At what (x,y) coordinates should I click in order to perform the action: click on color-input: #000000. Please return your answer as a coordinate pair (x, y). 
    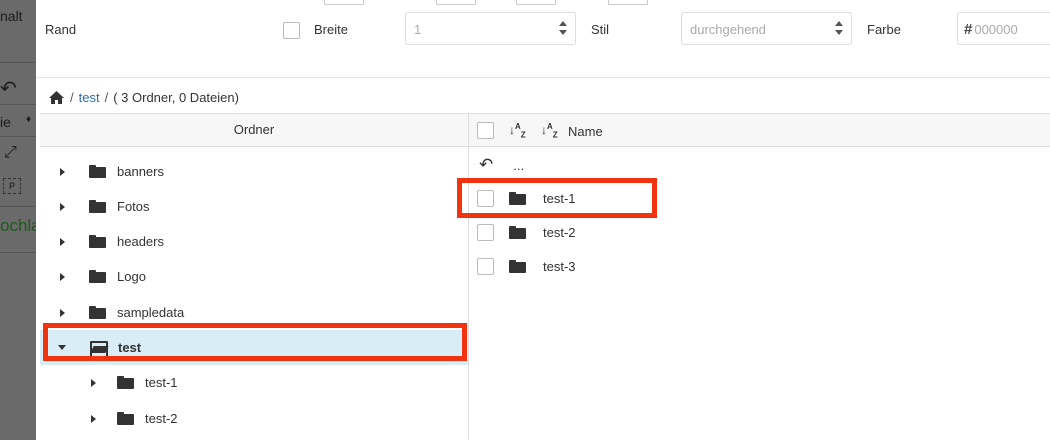
    Looking at the image, I should click on (1003, 28).